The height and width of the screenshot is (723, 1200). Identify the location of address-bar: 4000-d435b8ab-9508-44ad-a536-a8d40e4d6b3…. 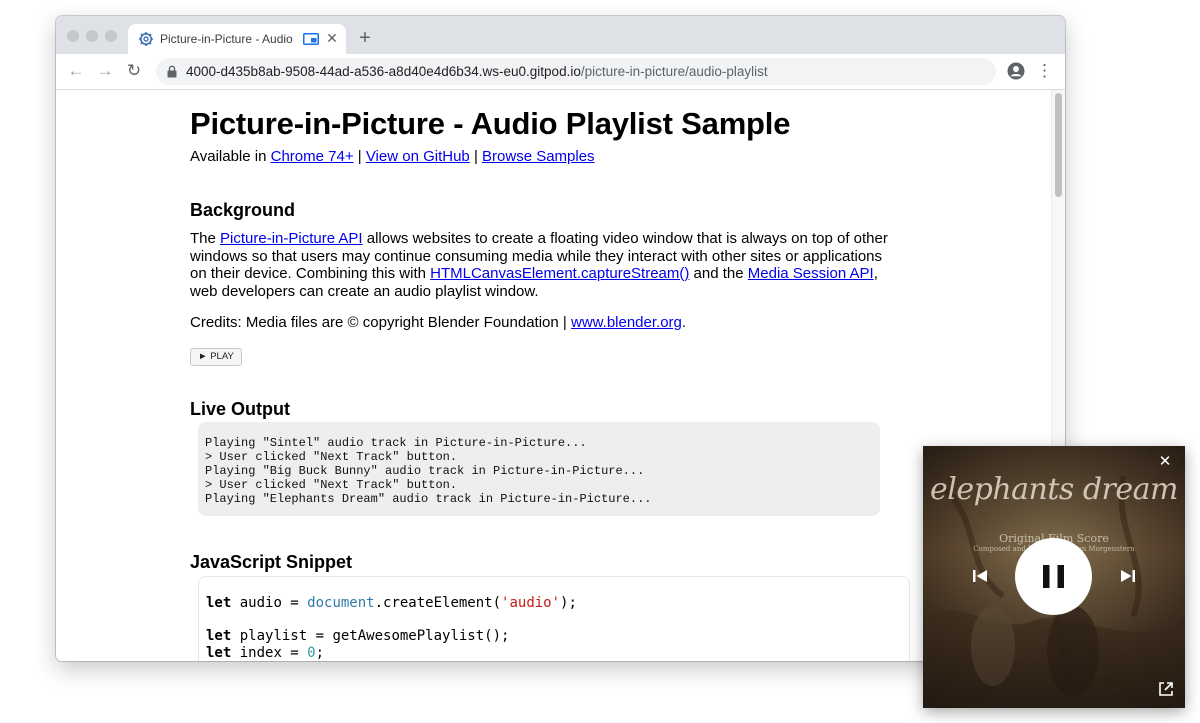
(576, 71).